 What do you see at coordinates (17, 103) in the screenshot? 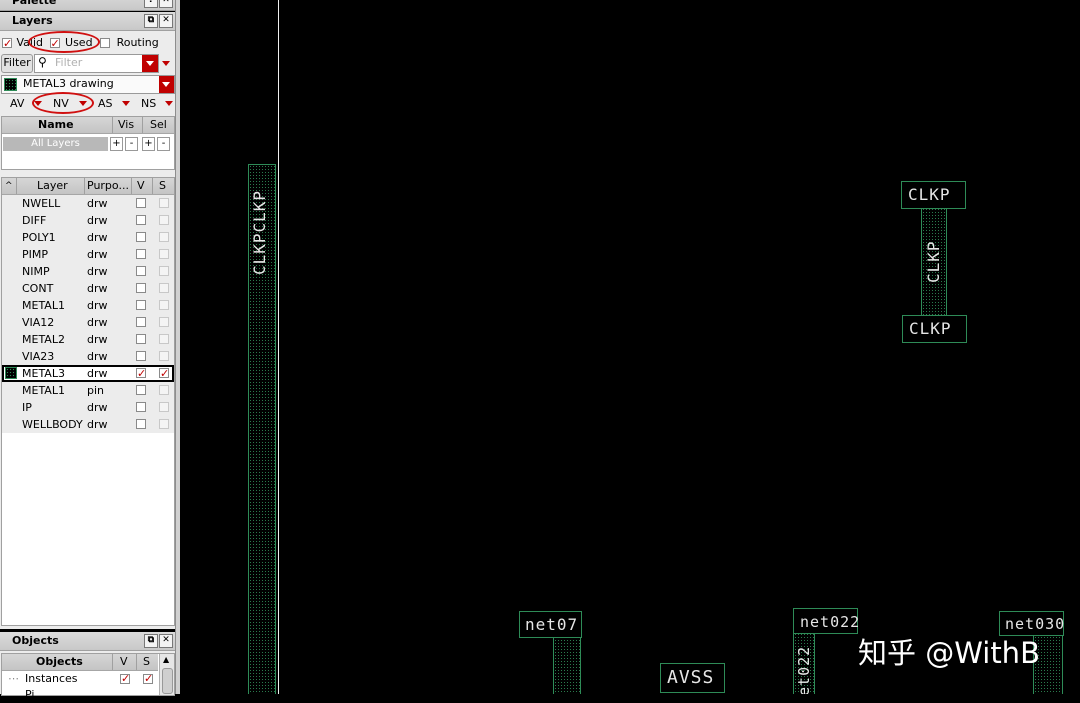
I see `av-button: AV` at bounding box center [17, 103].